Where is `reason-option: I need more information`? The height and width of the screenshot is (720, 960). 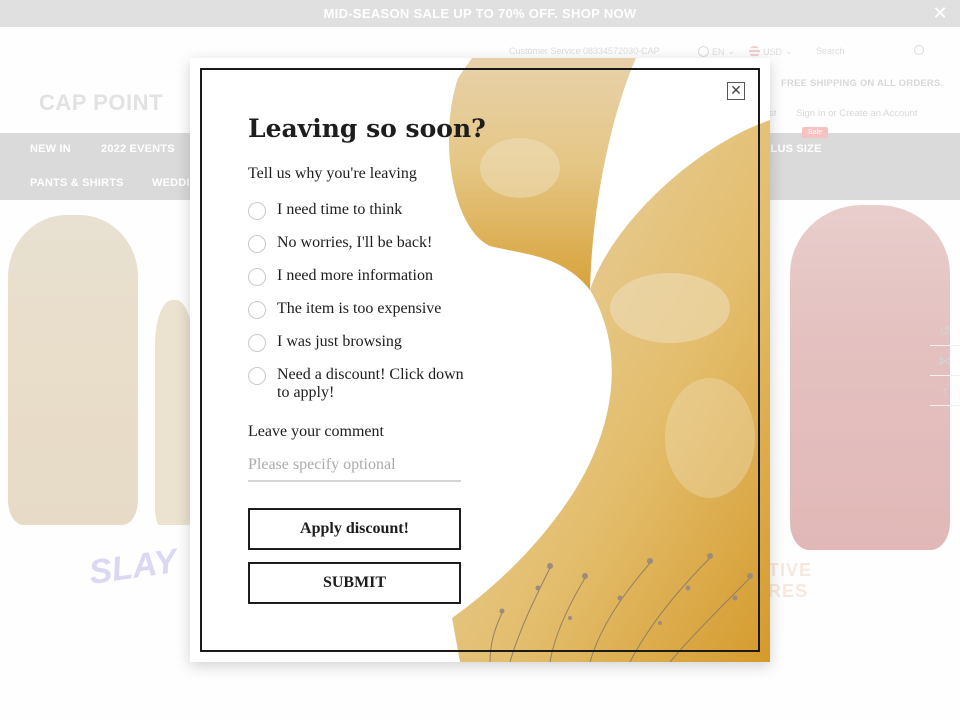
reason-option: I need more information is located at coordinates (363, 276).